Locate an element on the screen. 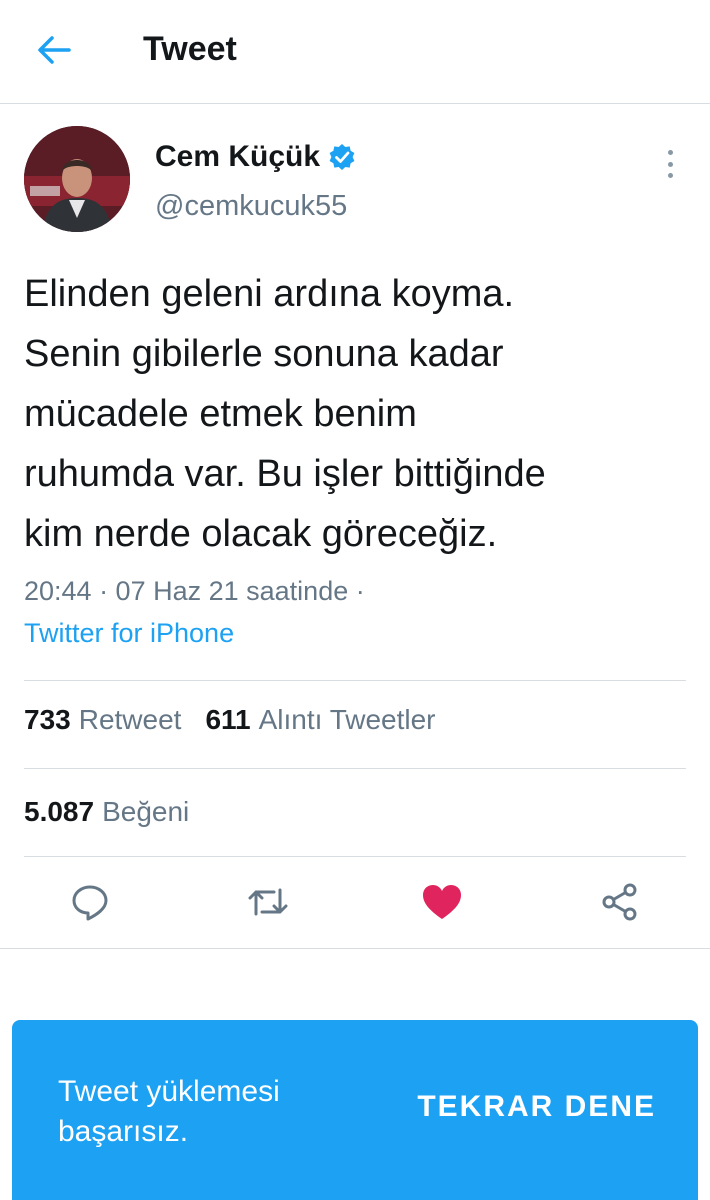 Image resolution: width=710 pixels, height=1200 pixels. like-stat: 5.087 Beğeni is located at coordinates (106, 812).